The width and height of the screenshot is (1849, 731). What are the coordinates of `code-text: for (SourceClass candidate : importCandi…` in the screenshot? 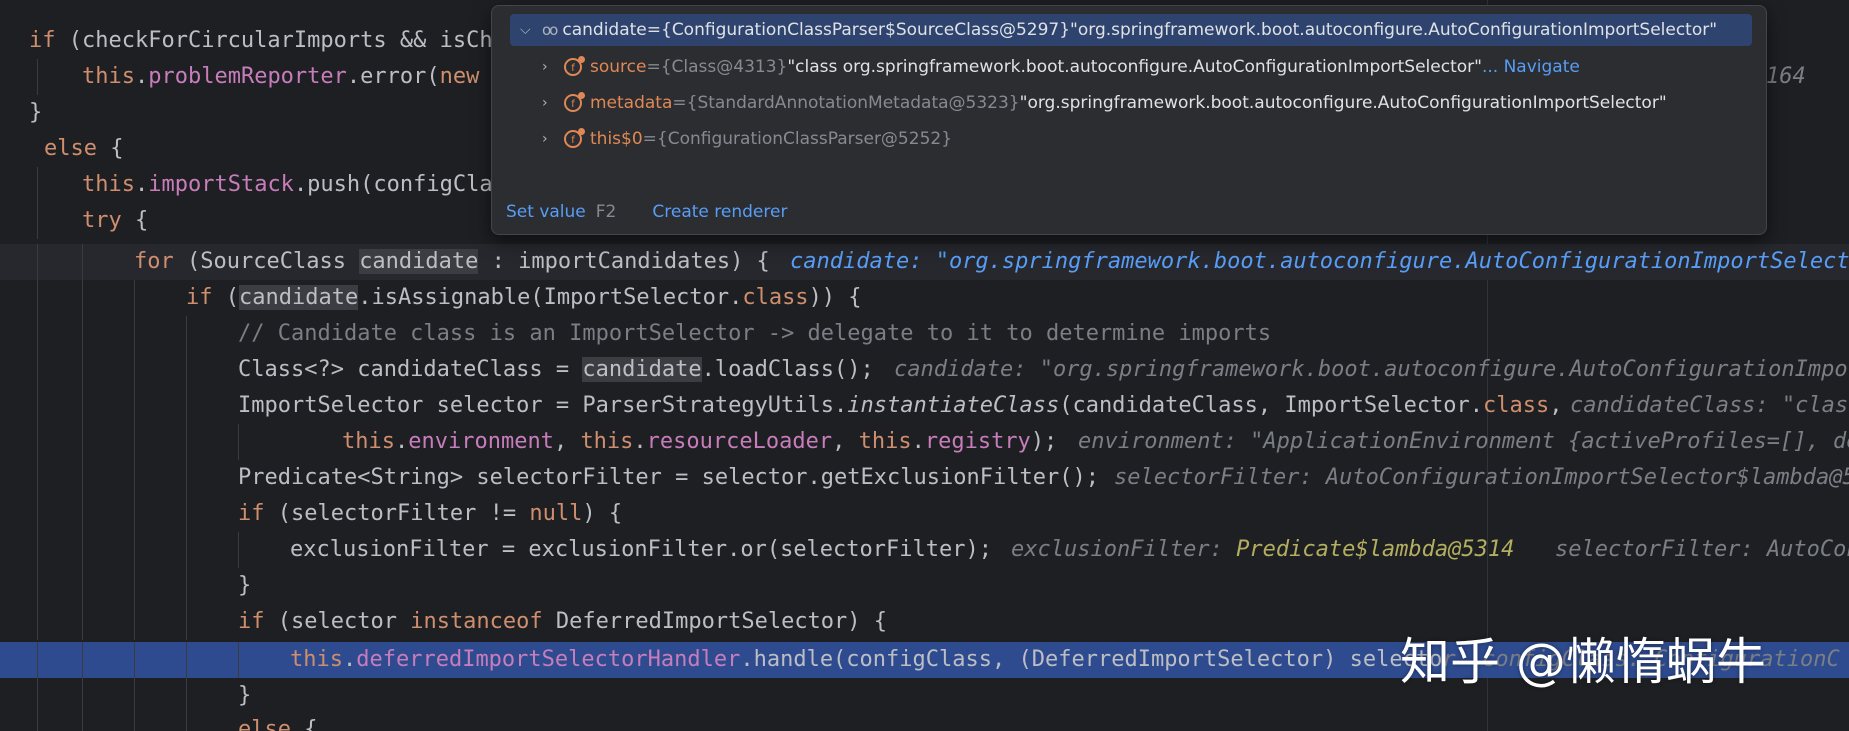 It's located at (452, 261).